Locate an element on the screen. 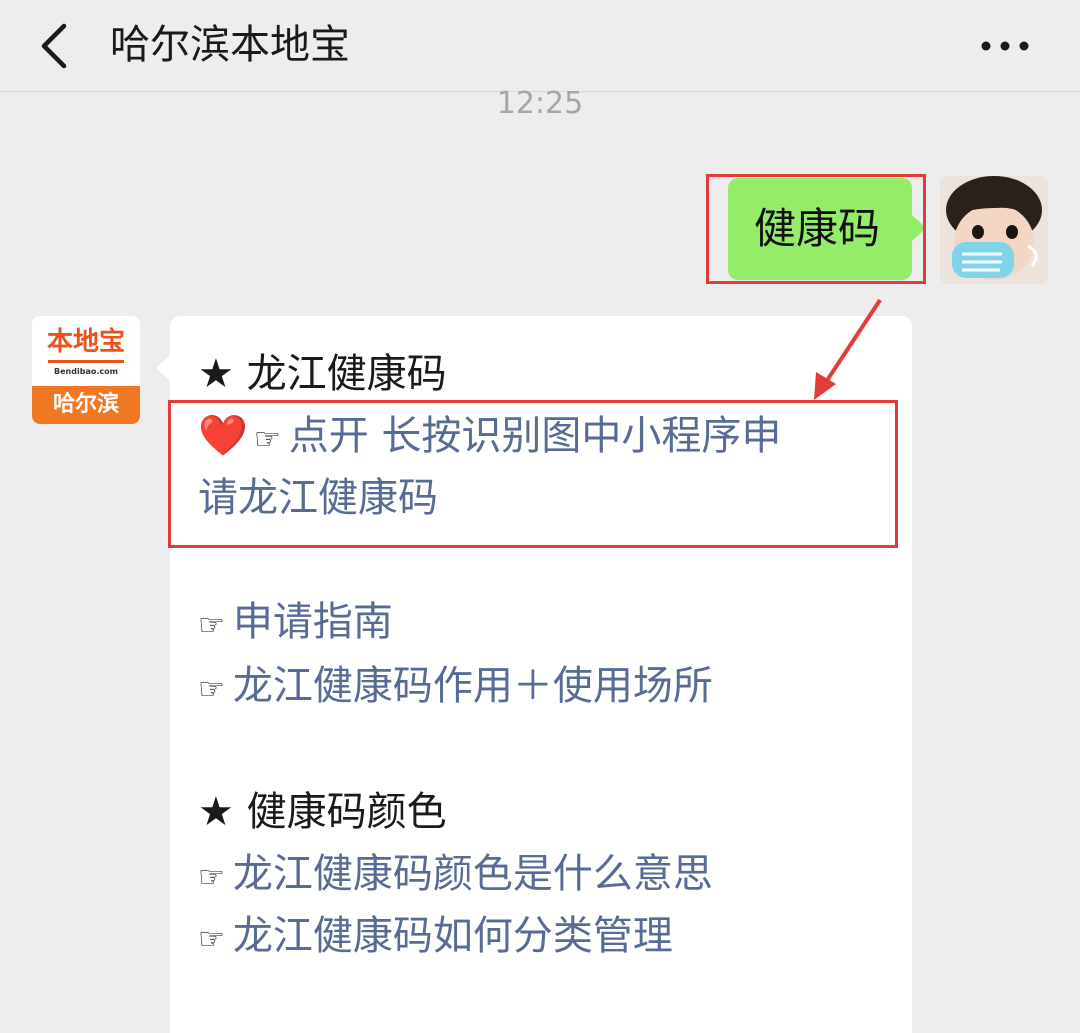 This screenshot has height=1033, width=1080. list-item: ☞ 龙江健康码作用＋使用场所 is located at coordinates (455, 688).